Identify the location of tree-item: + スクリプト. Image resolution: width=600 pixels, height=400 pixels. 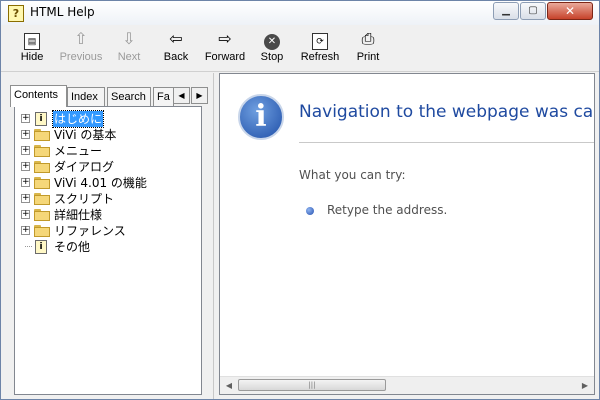
(110, 199).